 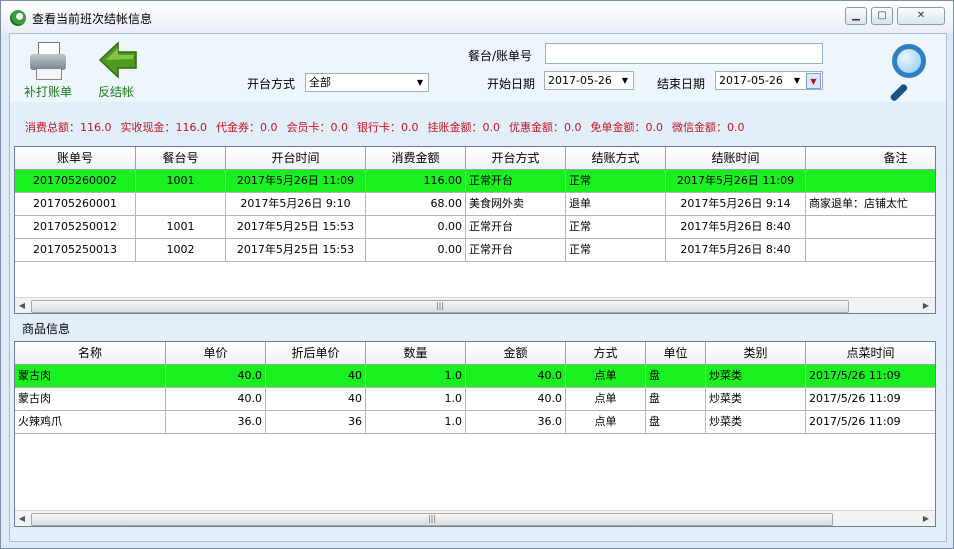 What do you see at coordinates (75, 250) in the screenshot?
I see `bill-number-cell: 201705250013` at bounding box center [75, 250].